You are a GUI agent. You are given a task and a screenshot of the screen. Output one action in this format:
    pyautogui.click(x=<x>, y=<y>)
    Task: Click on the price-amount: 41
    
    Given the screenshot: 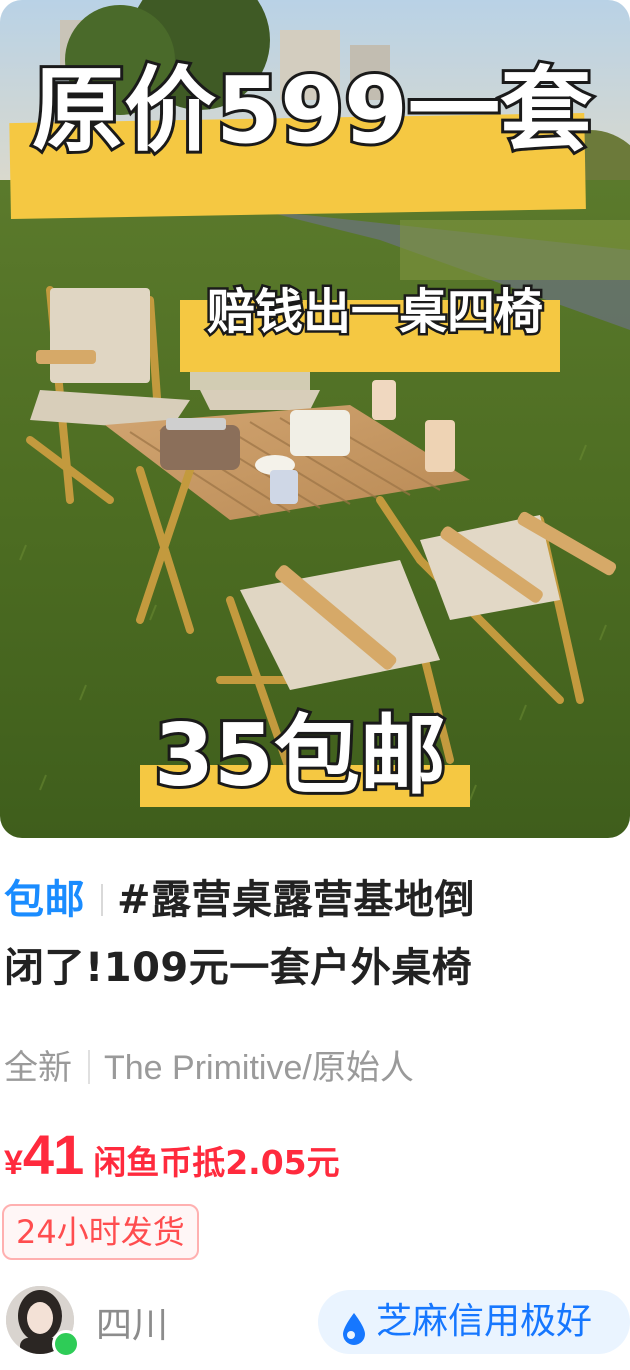 What is the action you would take?
    pyautogui.click(x=53, y=1154)
    